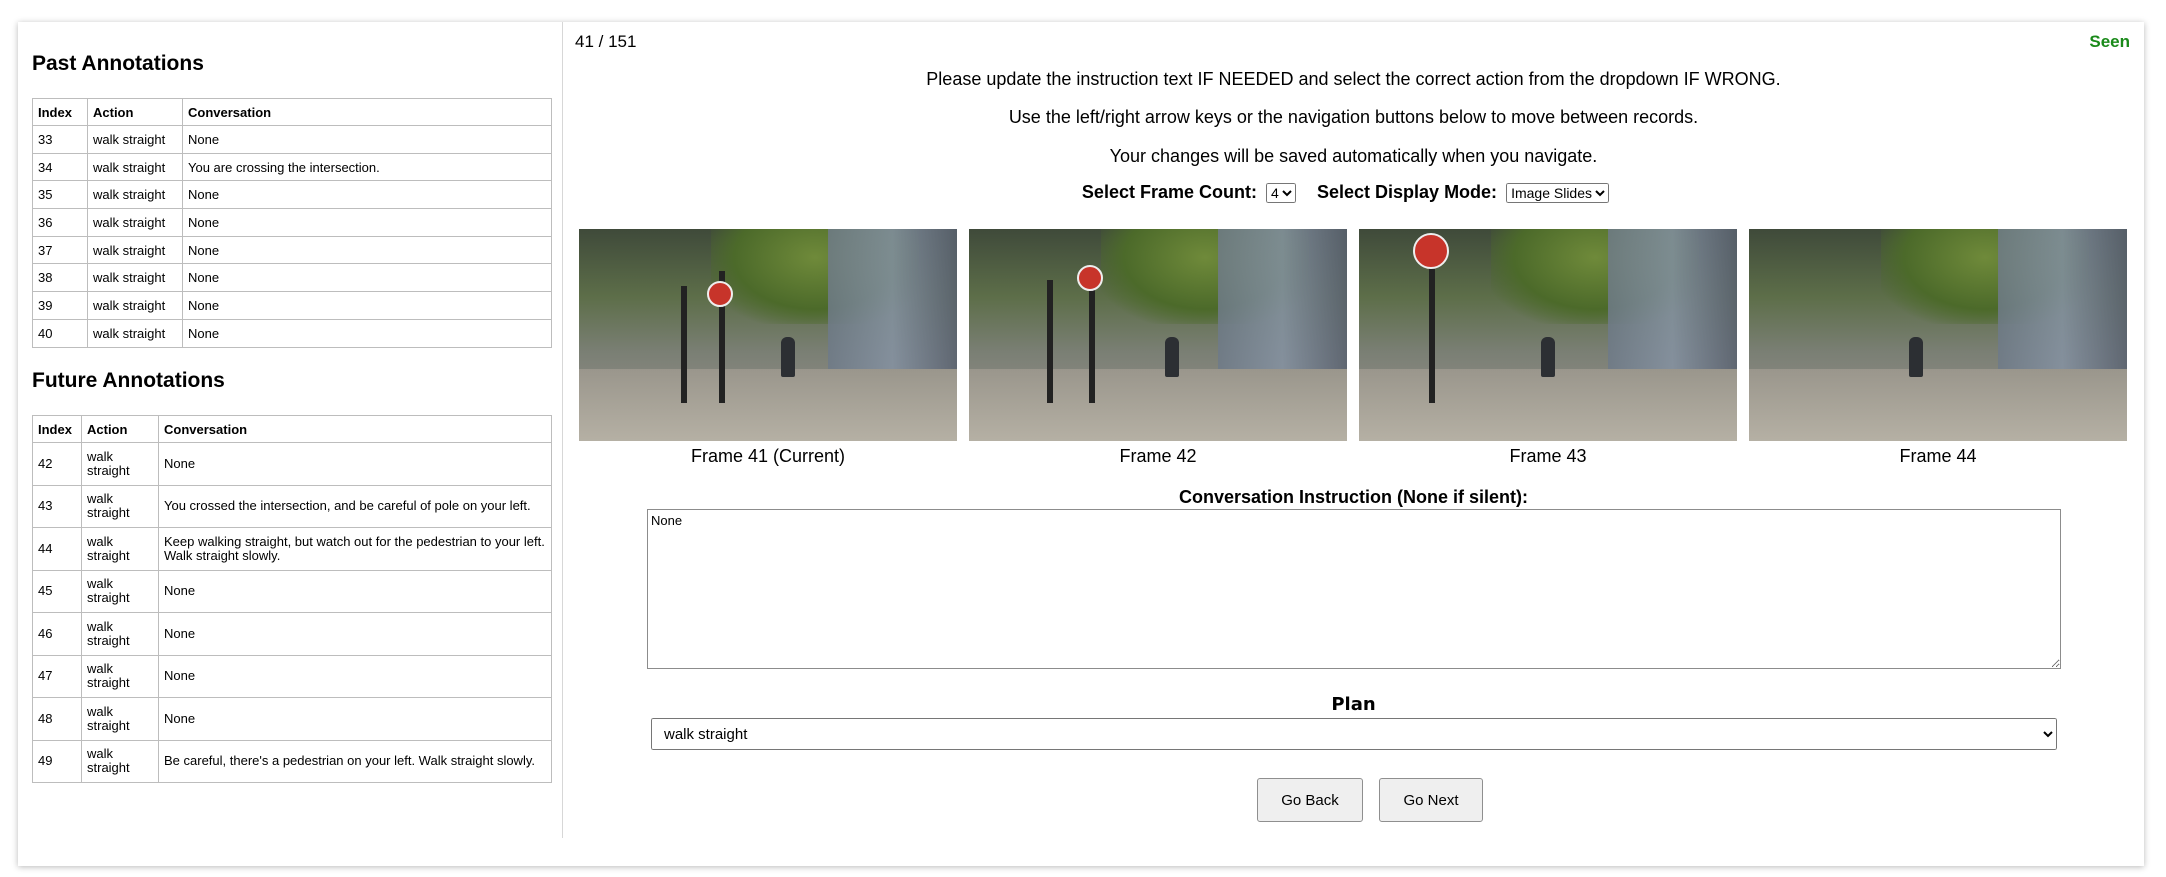 This screenshot has height=877, width=2166. Describe the element at coordinates (57, 506) in the screenshot. I see `index-cell: 43` at that location.